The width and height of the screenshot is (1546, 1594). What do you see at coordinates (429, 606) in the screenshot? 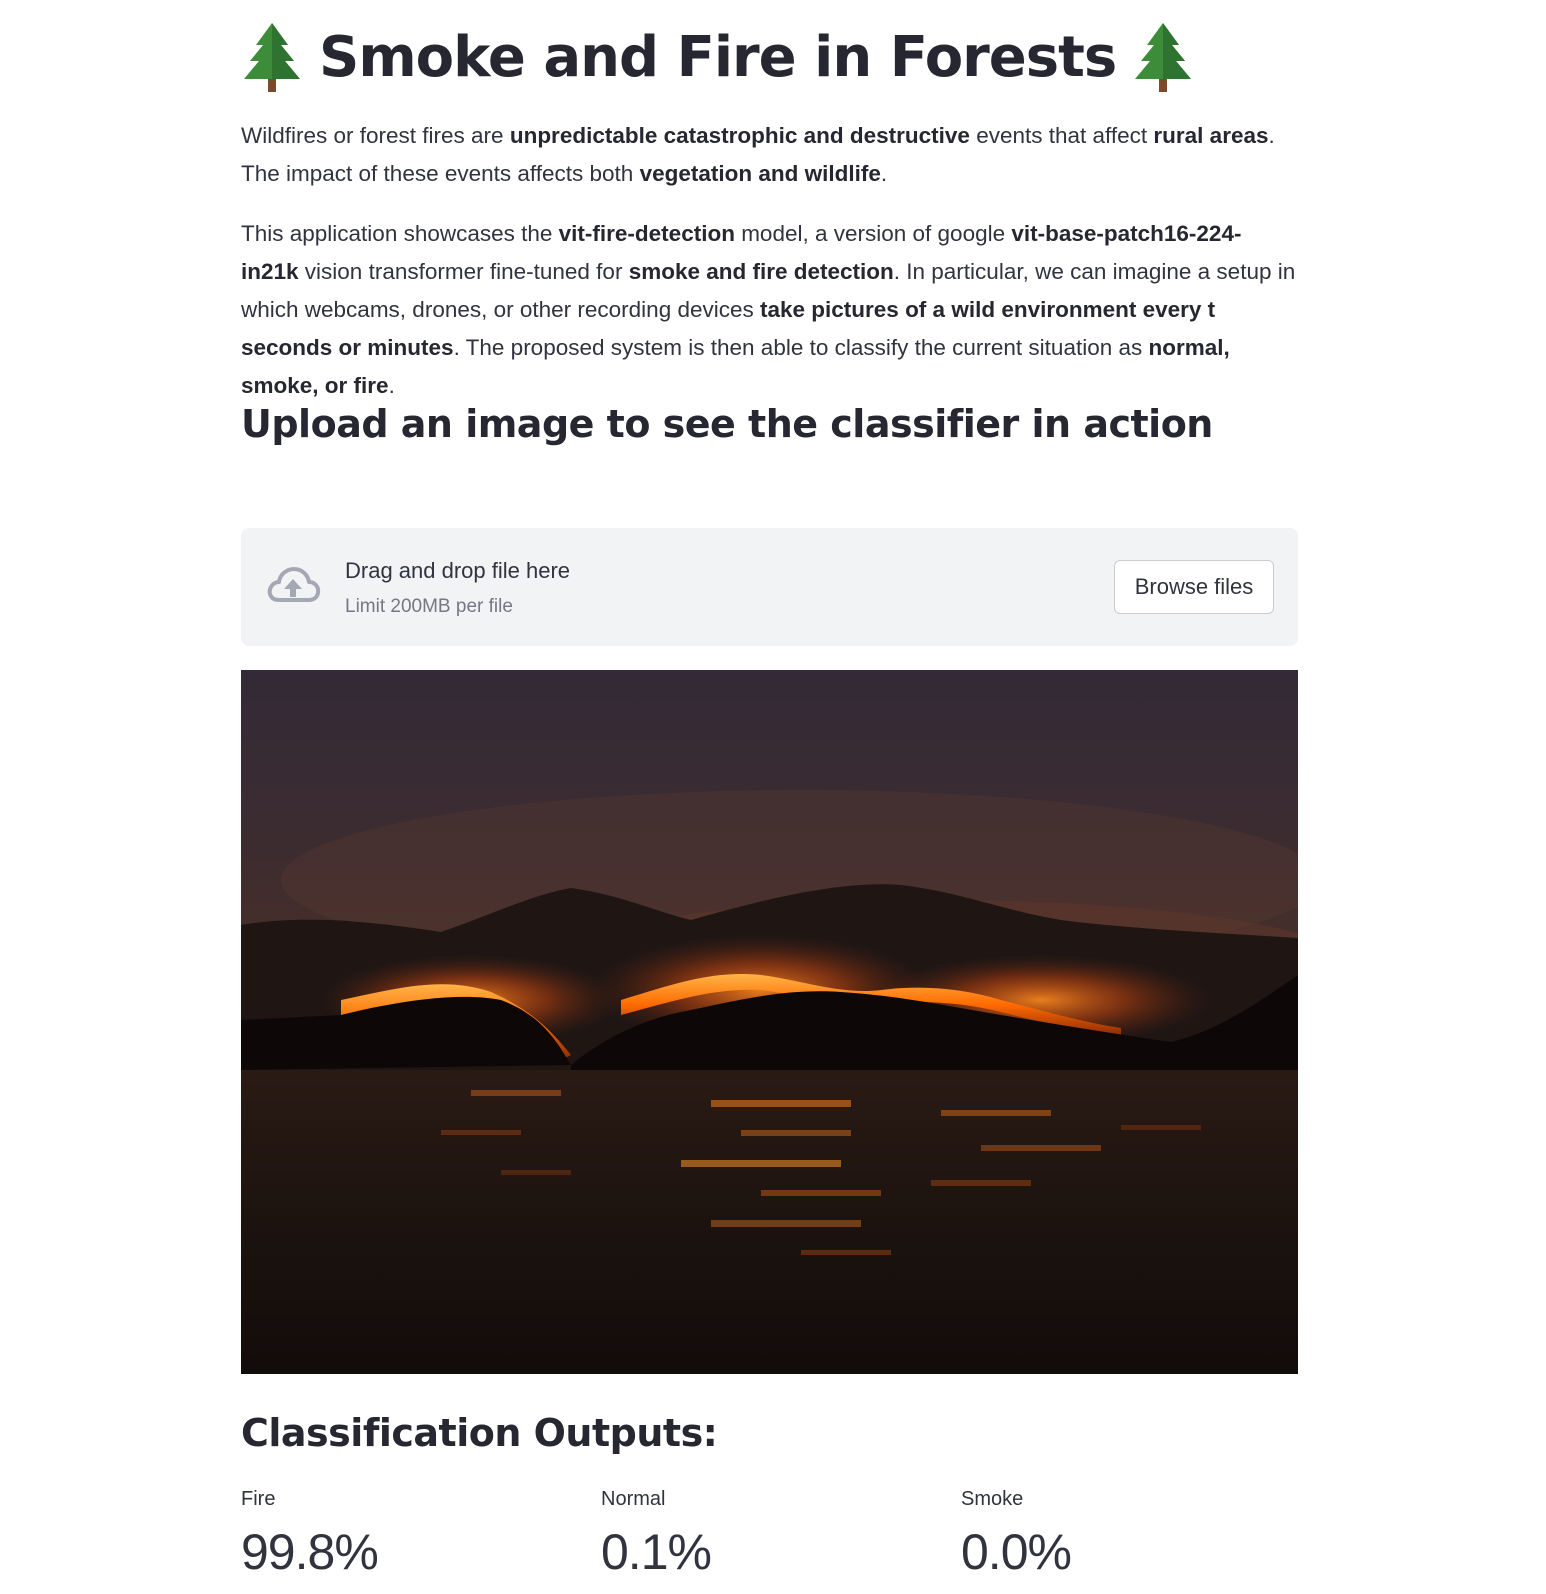
I see `dropzone-limit: Limit 200MB per file` at bounding box center [429, 606].